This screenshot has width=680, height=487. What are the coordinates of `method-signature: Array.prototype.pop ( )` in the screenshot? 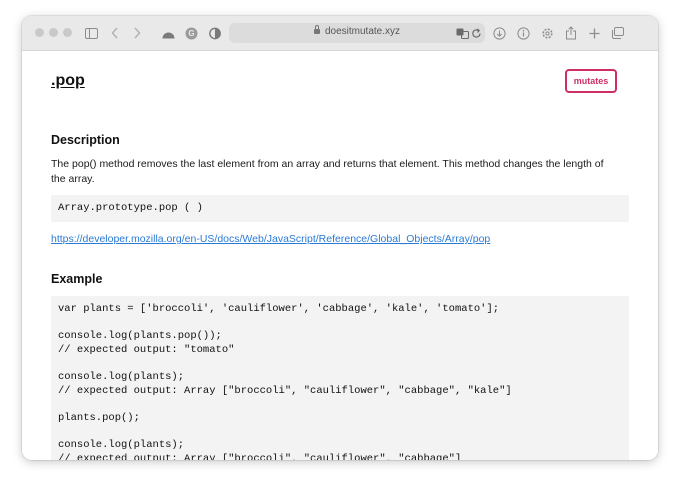 It's located at (340, 208).